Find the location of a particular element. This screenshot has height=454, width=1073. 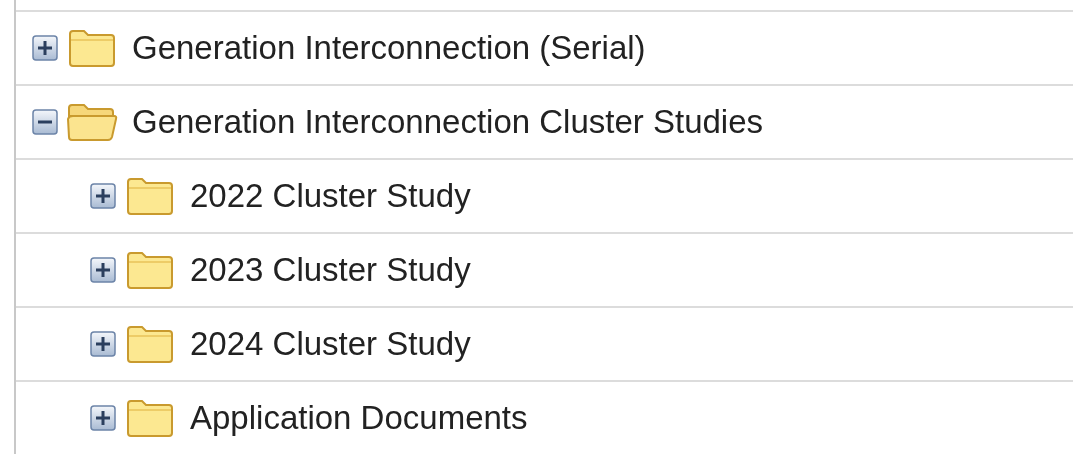

folder-label: Generation Interconnection Cluster Studies is located at coordinates (448, 122).